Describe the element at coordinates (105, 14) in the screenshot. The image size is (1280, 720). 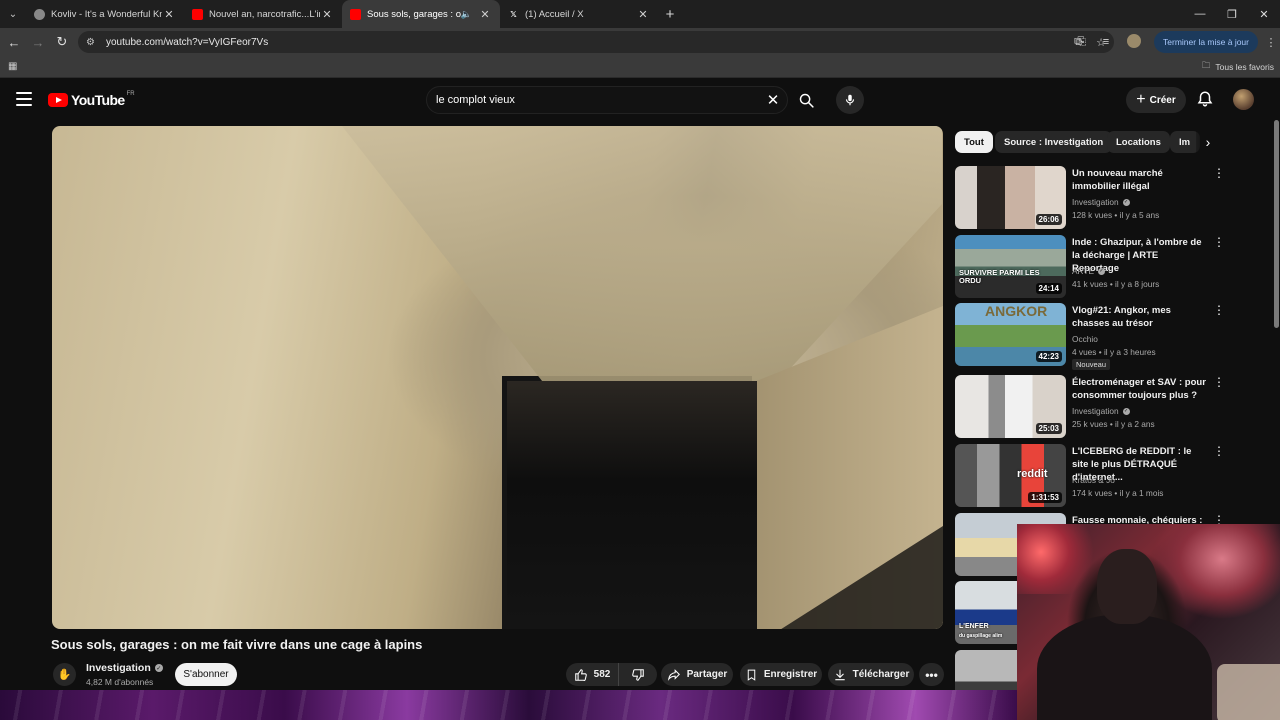
I see `browser-tab-1: Kovliv - It's a Wonderful Knife ( ✕` at that location.